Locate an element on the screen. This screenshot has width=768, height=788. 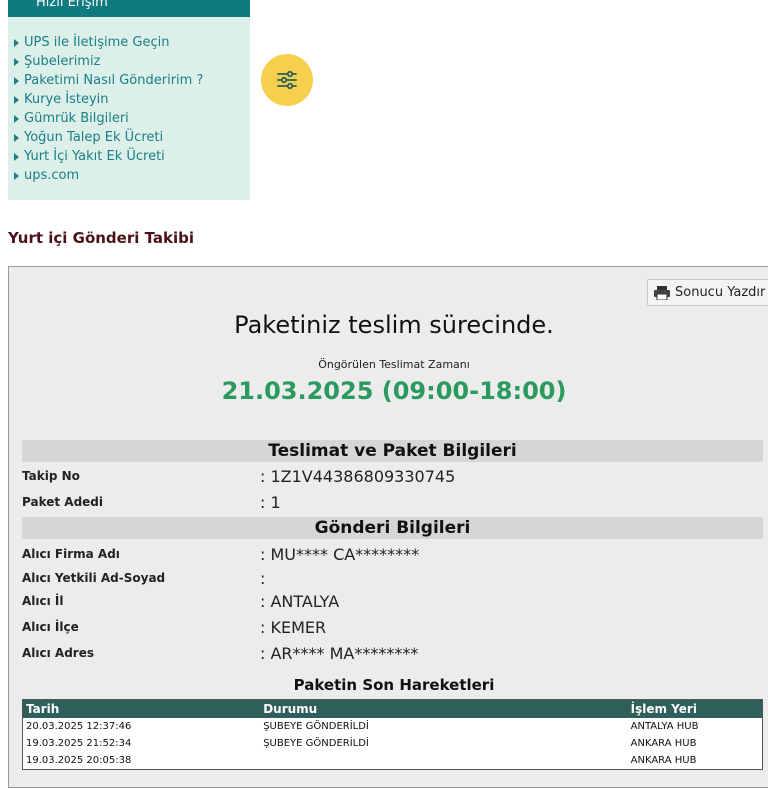
quick-link-contact: UPS ile İletişime Geçin is located at coordinates (108, 42).